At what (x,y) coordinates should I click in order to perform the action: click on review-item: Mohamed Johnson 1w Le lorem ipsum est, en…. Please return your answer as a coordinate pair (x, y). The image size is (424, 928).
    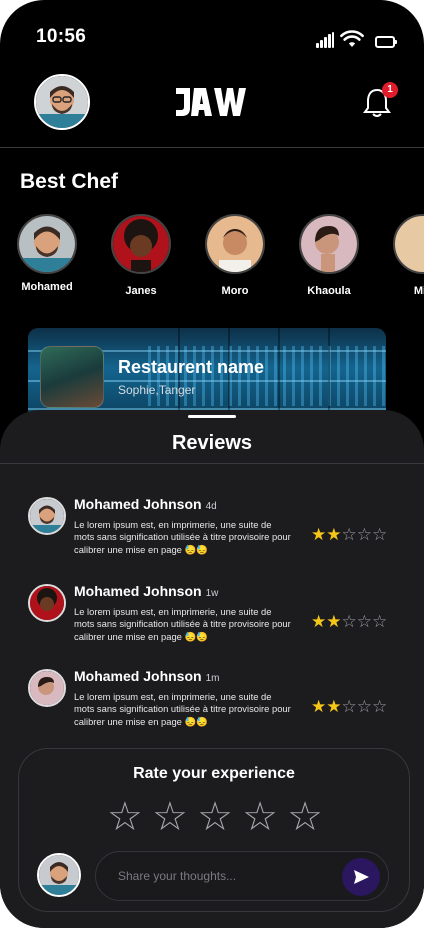
    Looking at the image, I should click on (218, 623).